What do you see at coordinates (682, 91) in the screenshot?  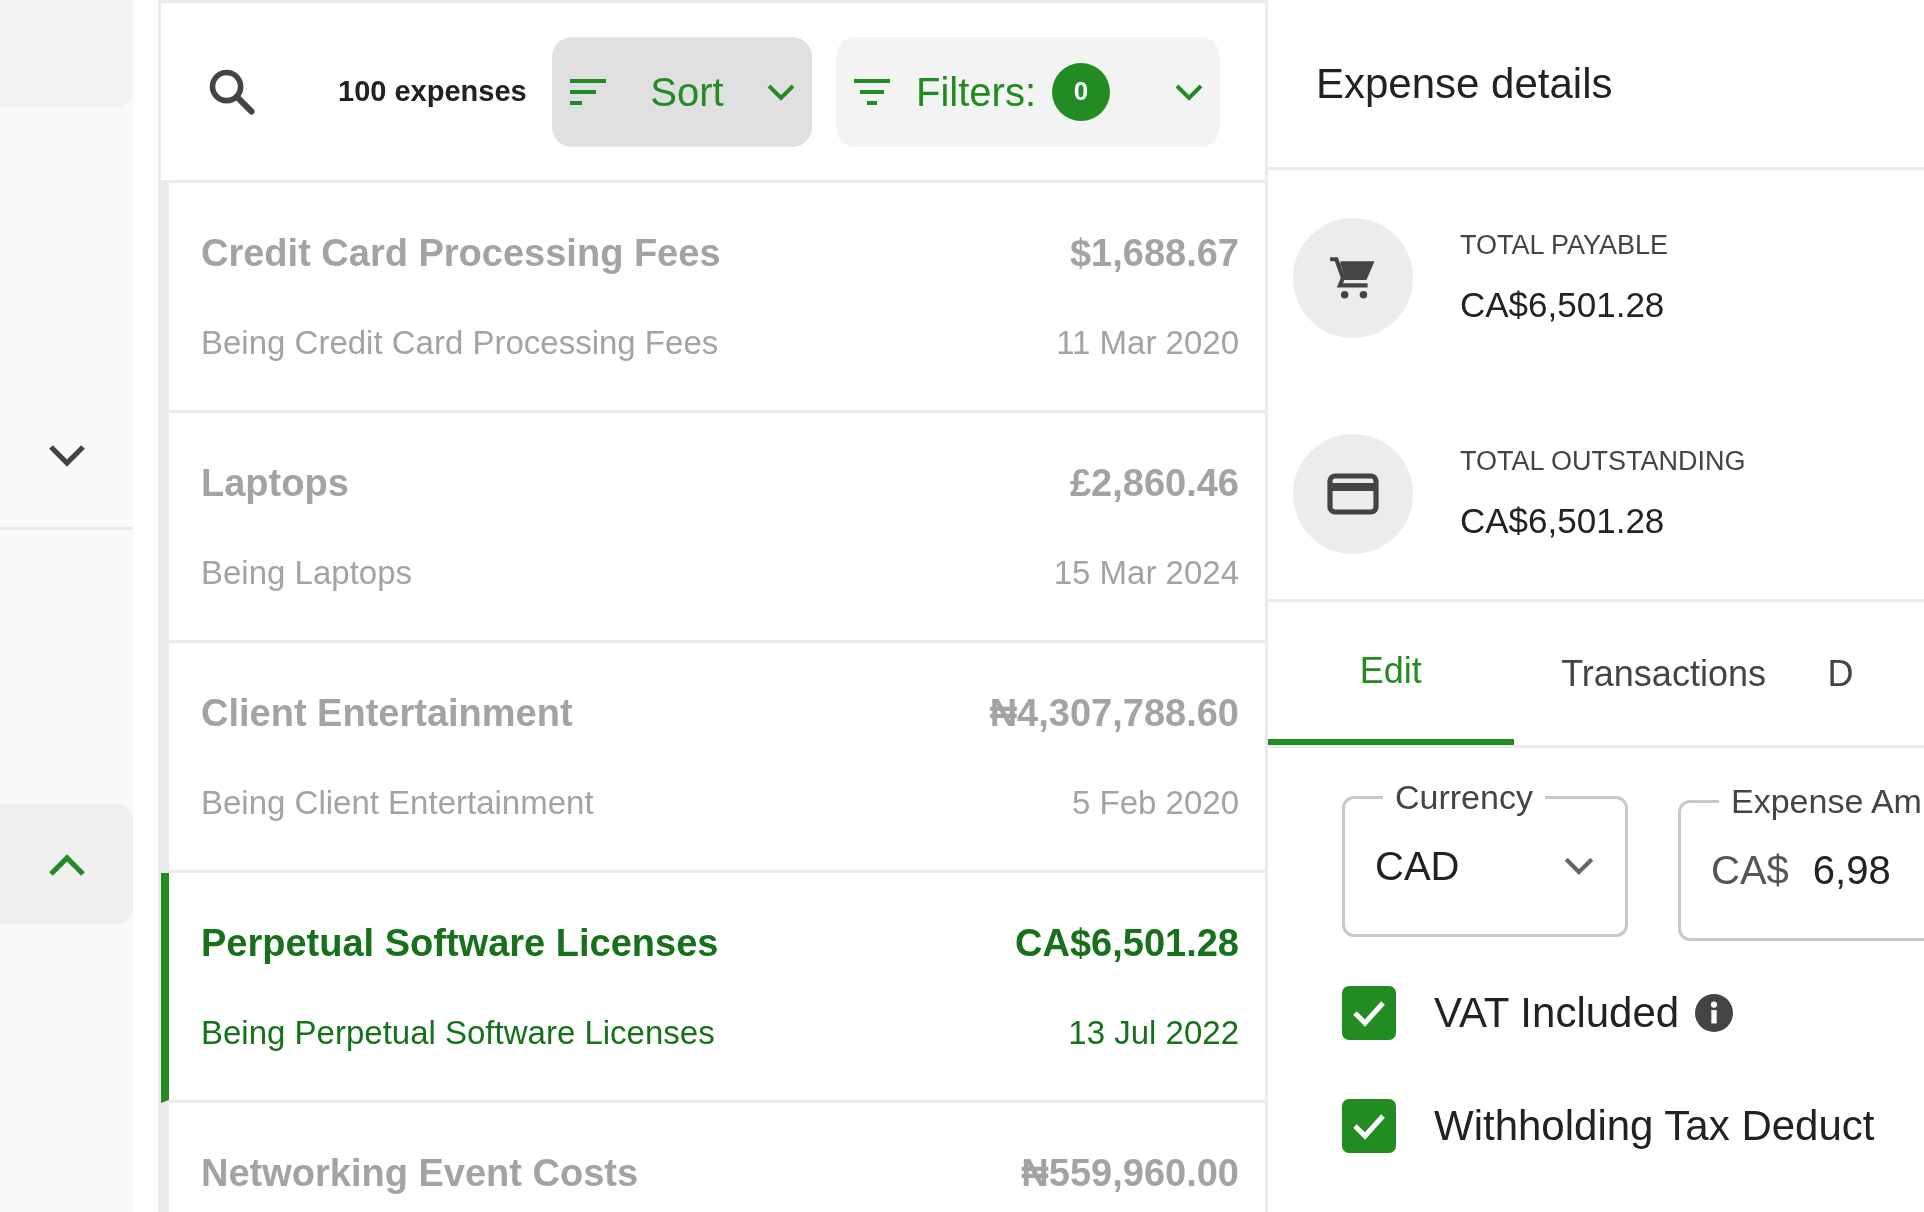 I see `sort-button: Sort` at bounding box center [682, 91].